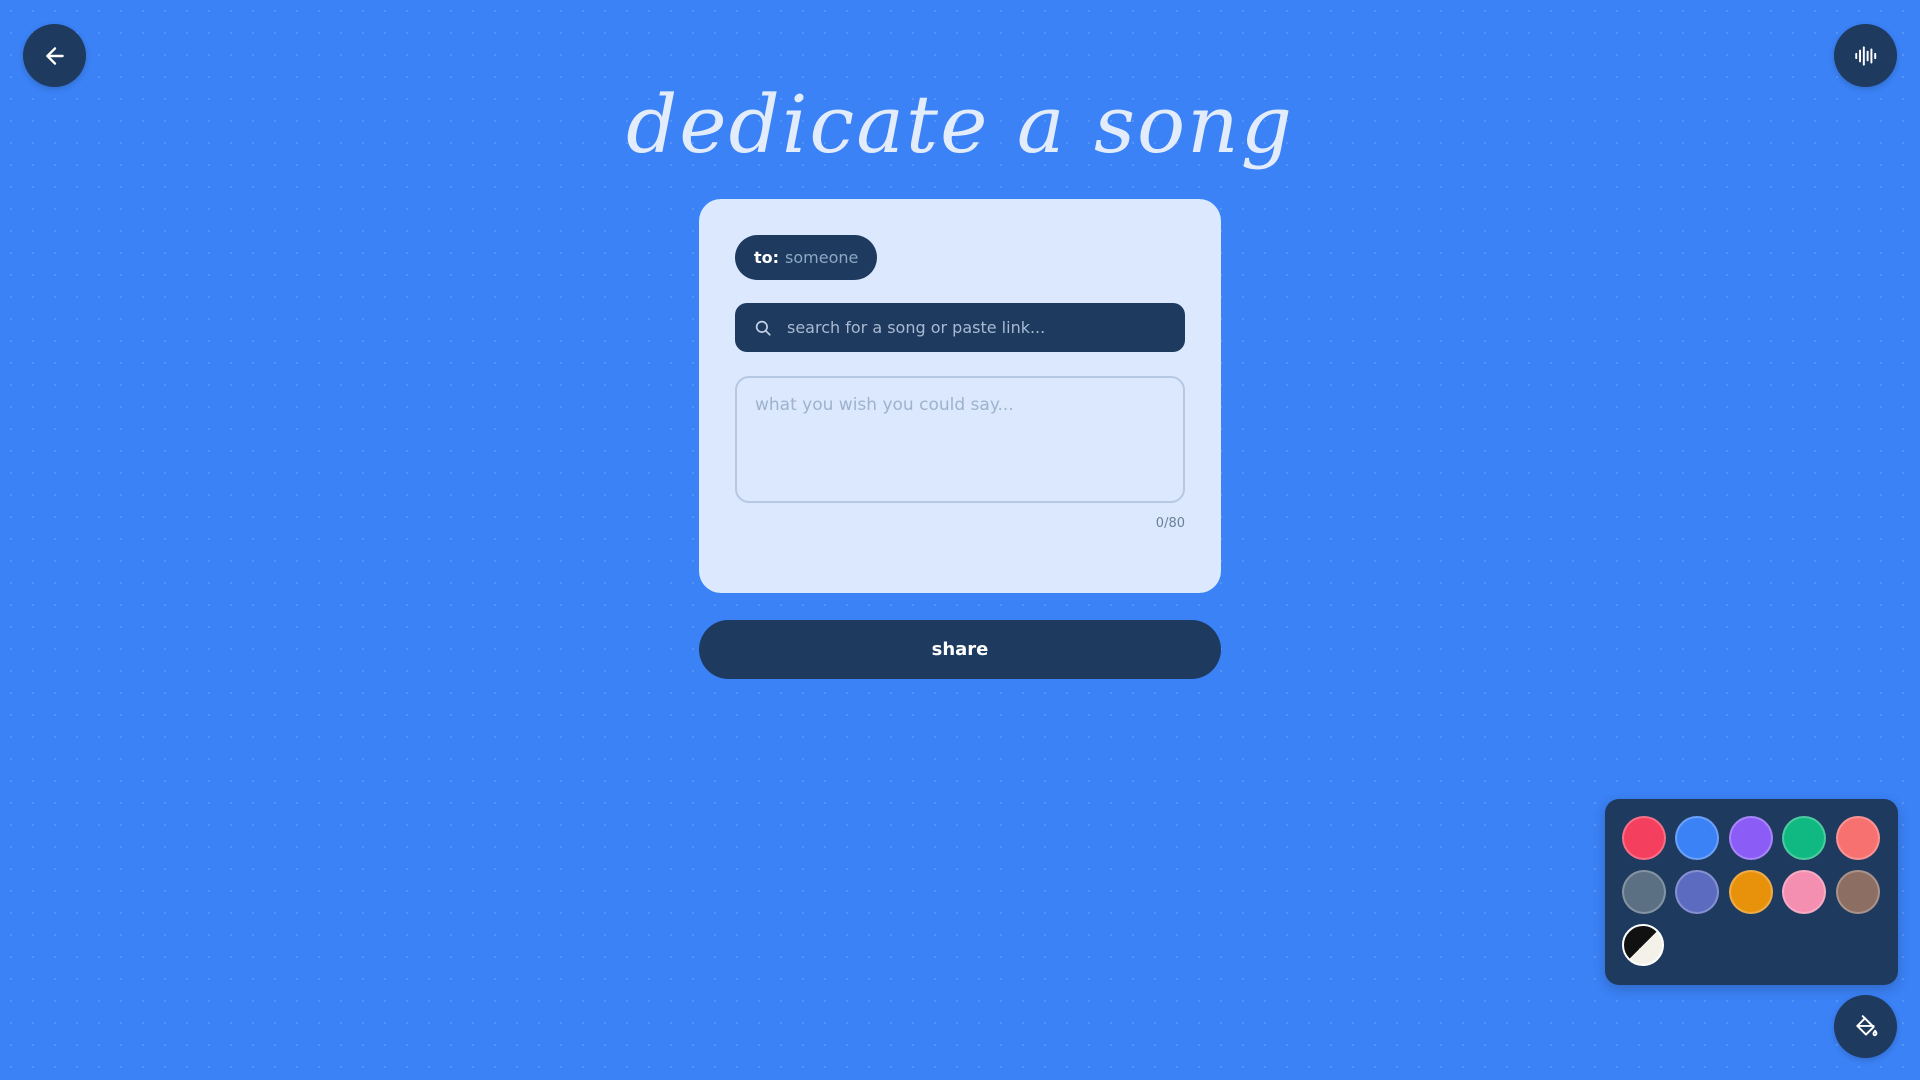  What do you see at coordinates (1643, 945) in the screenshot?
I see `contrast-toggle-icon` at bounding box center [1643, 945].